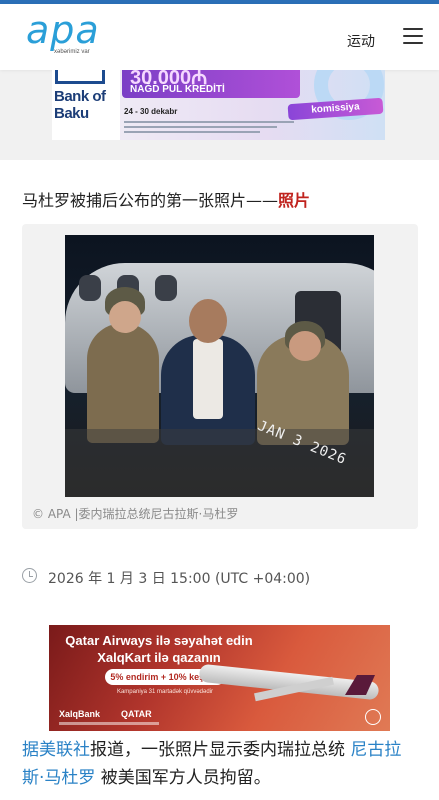 The height and width of the screenshot is (800, 439). Describe the element at coordinates (80, 77) in the screenshot. I see `bank-logo-icon` at that location.